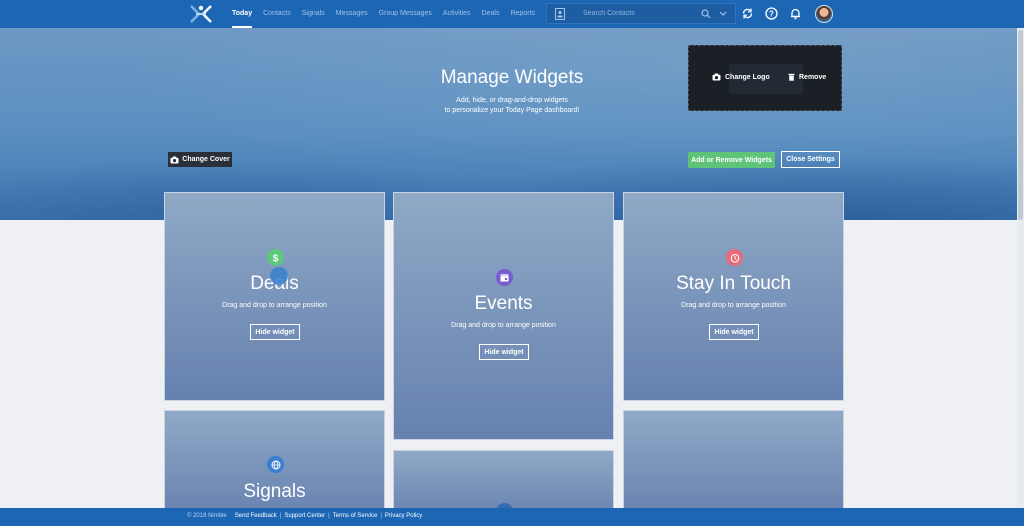 Image resolution: width=1024 pixels, height=526 pixels. I want to click on close-settings-button: Close Settings, so click(810, 159).